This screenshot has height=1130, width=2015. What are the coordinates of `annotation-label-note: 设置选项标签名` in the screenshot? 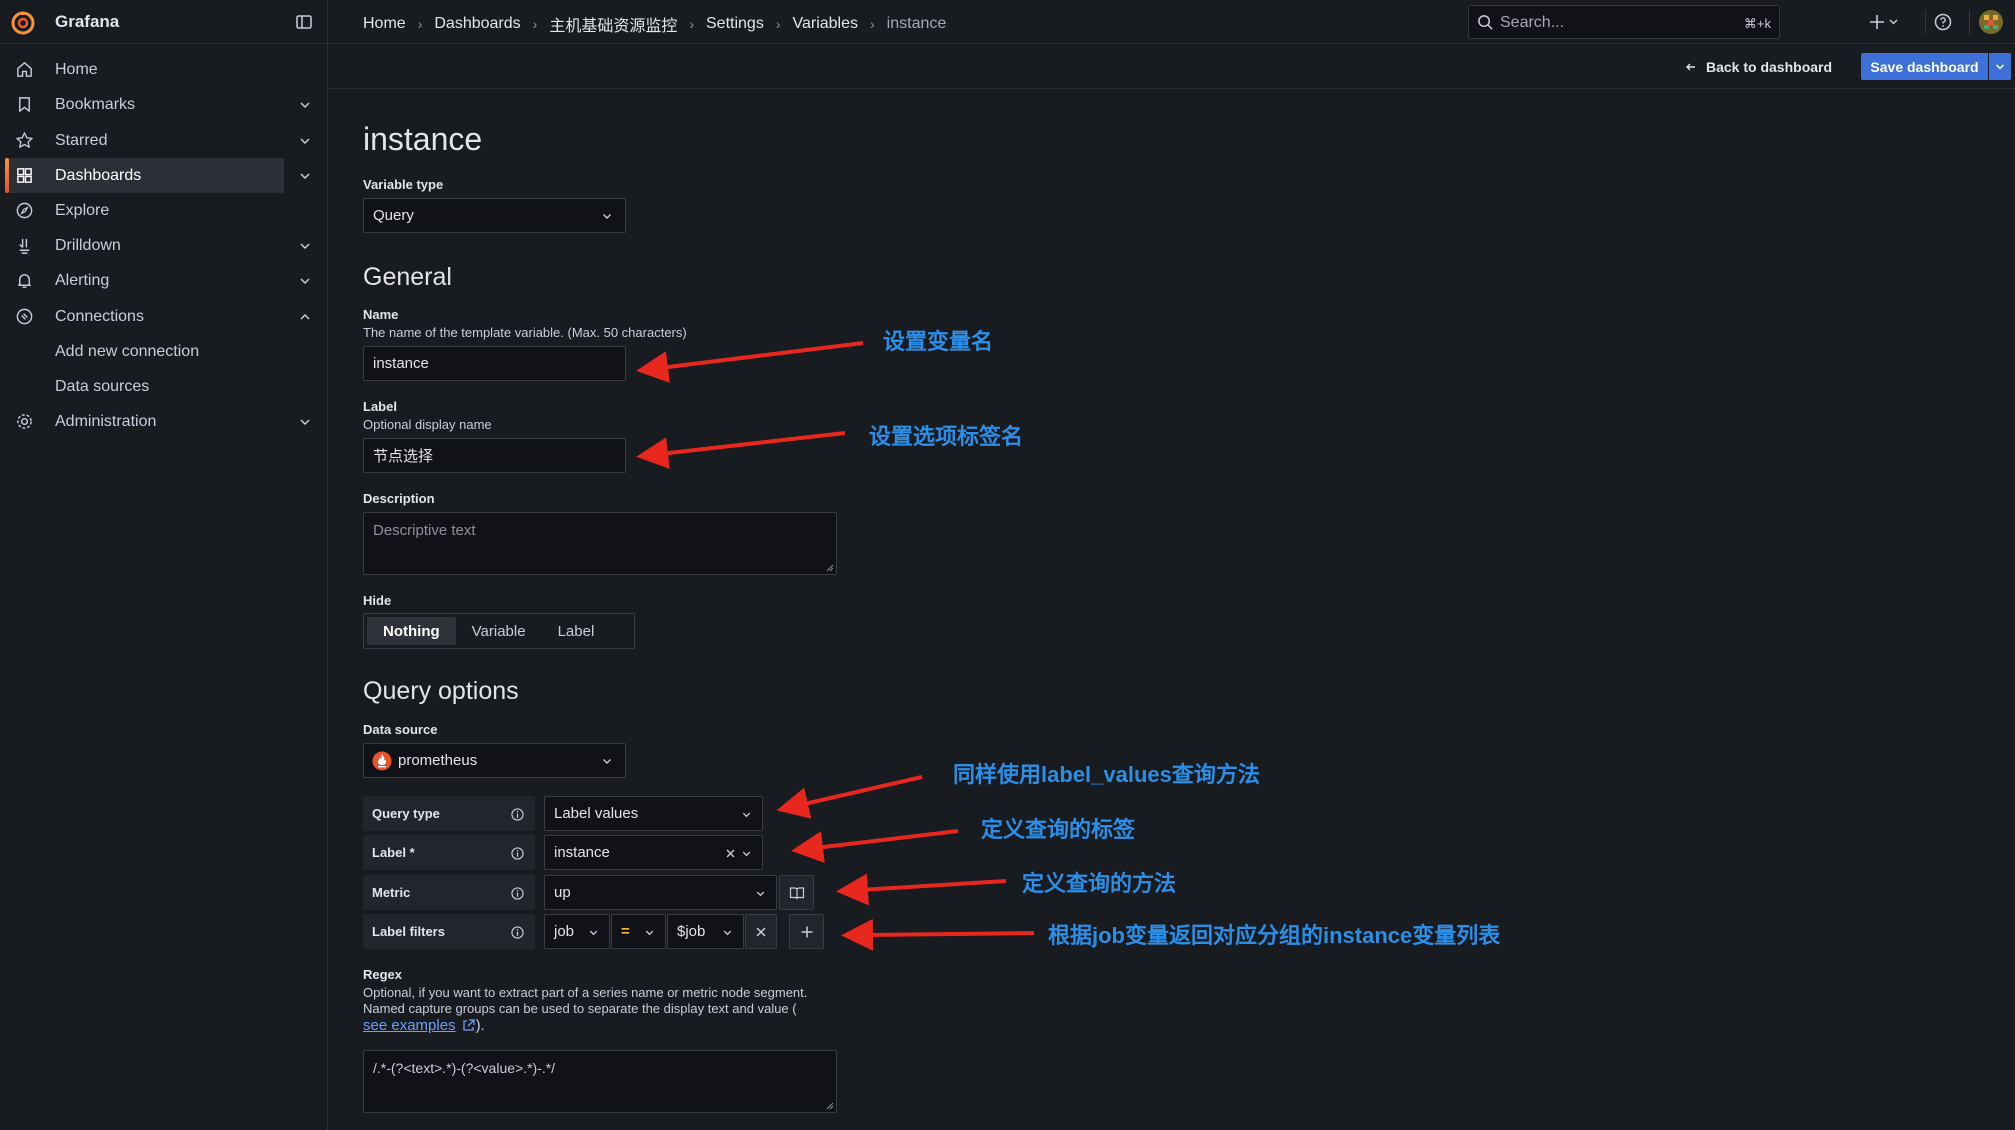 It's located at (946, 436).